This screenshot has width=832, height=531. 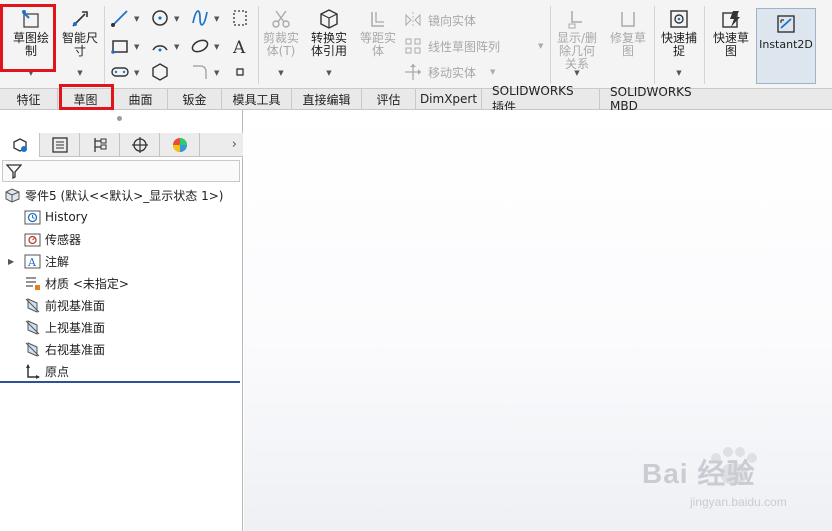 I want to click on pane-splitter-handle, so click(x=119, y=118).